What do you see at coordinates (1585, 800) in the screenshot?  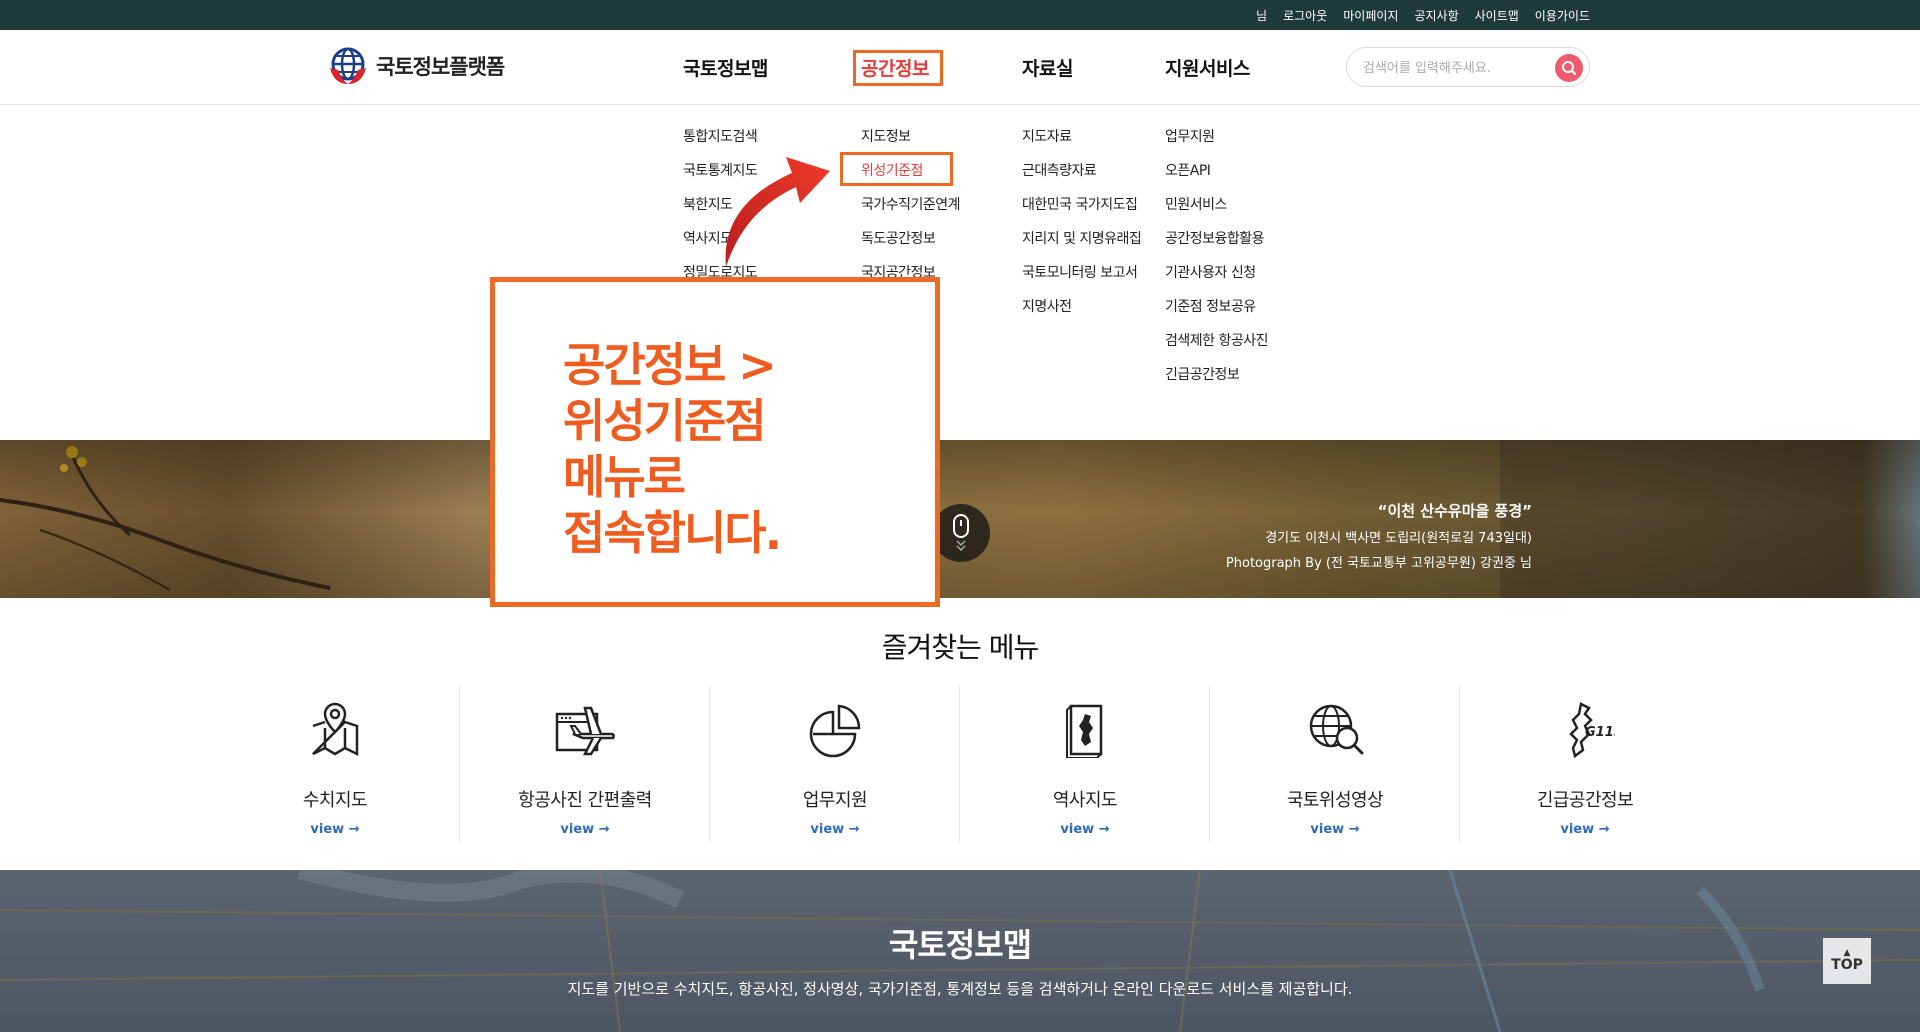 I see `favorite-label: 긴급공간정보` at bounding box center [1585, 800].